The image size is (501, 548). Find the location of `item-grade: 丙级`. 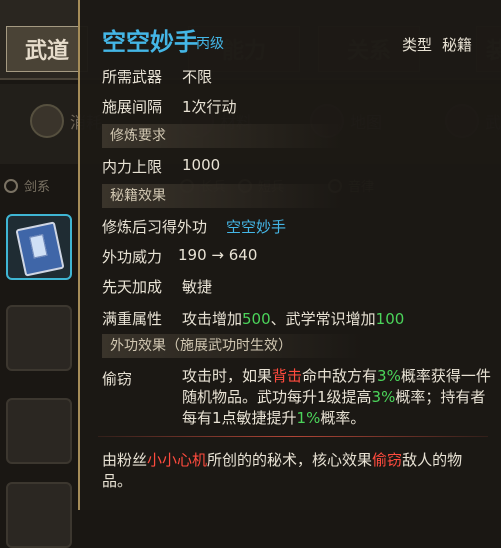

item-grade: 丙级 is located at coordinates (210, 44).